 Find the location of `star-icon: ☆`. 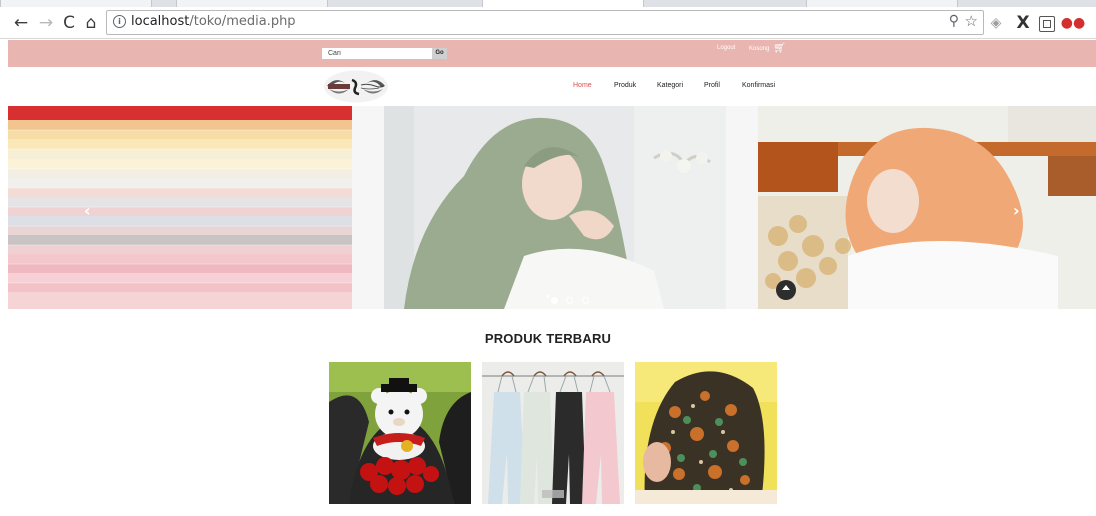

star-icon: ☆ is located at coordinates (971, 21).